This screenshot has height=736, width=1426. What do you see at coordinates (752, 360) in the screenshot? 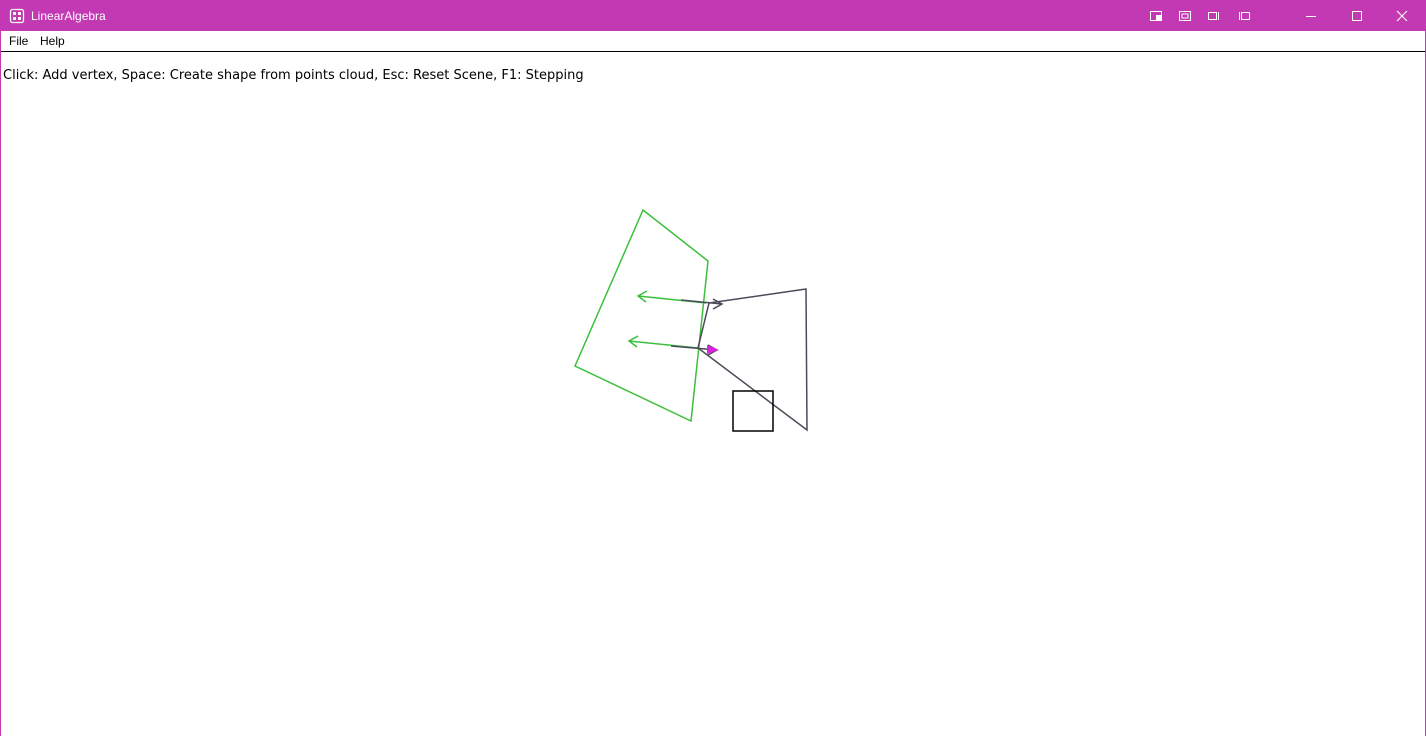
I see `dark-shape` at bounding box center [752, 360].